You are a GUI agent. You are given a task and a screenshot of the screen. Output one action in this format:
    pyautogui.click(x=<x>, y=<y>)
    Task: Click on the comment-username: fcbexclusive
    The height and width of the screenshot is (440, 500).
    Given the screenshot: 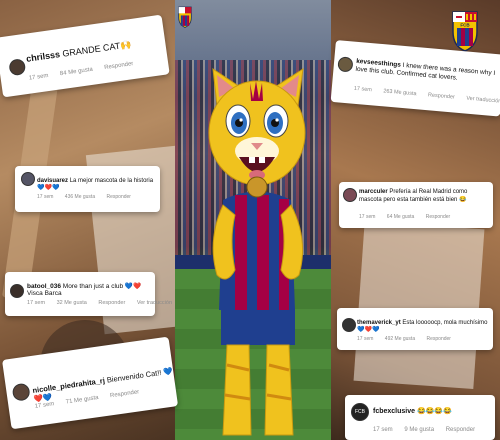 What is the action you would take?
    pyautogui.click(x=394, y=411)
    